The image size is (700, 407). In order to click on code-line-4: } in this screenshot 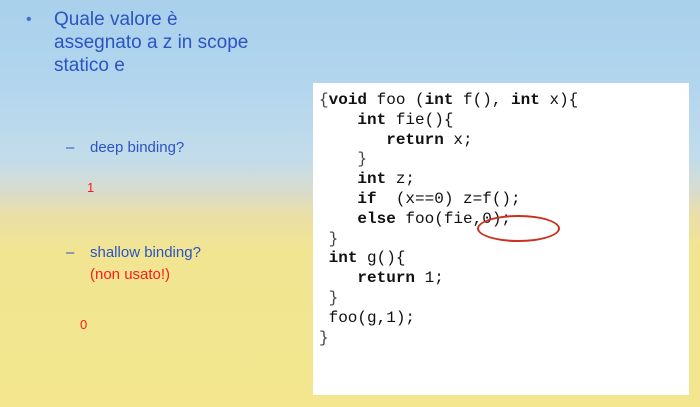, I will do `click(343, 159)`.